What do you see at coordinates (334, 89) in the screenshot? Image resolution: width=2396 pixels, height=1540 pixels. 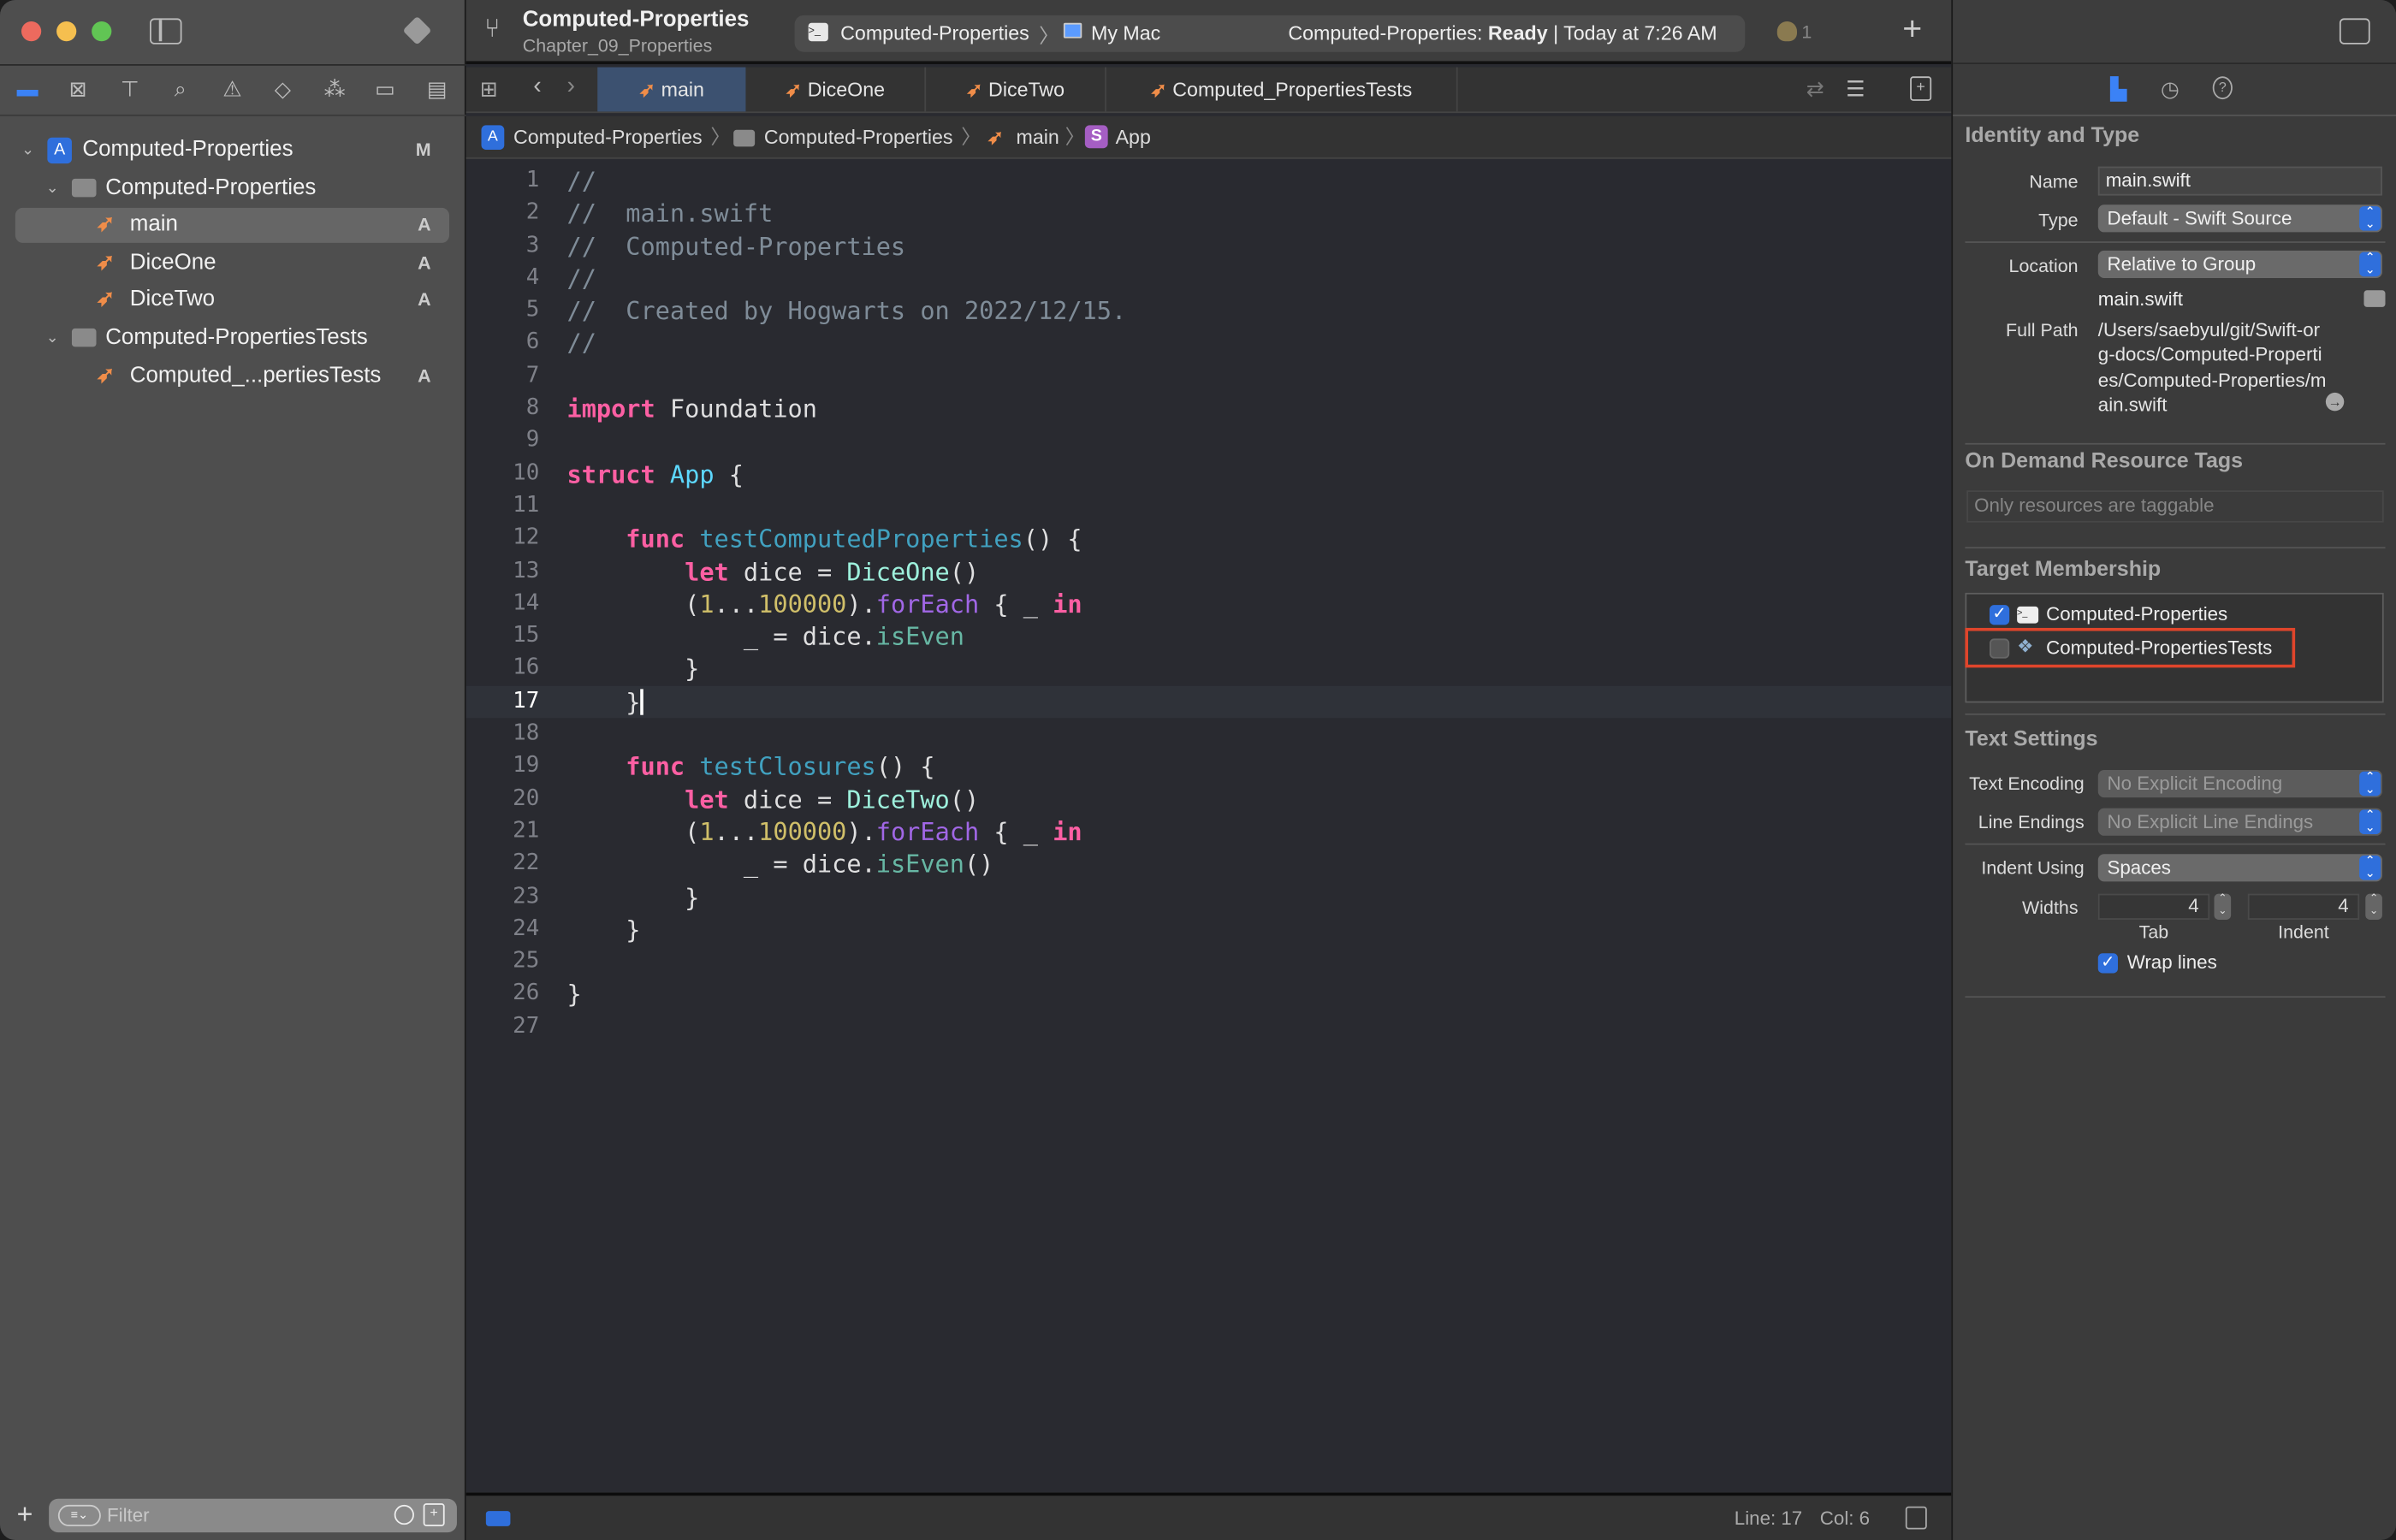 I see `debug-navigator-icon: ⁂` at bounding box center [334, 89].